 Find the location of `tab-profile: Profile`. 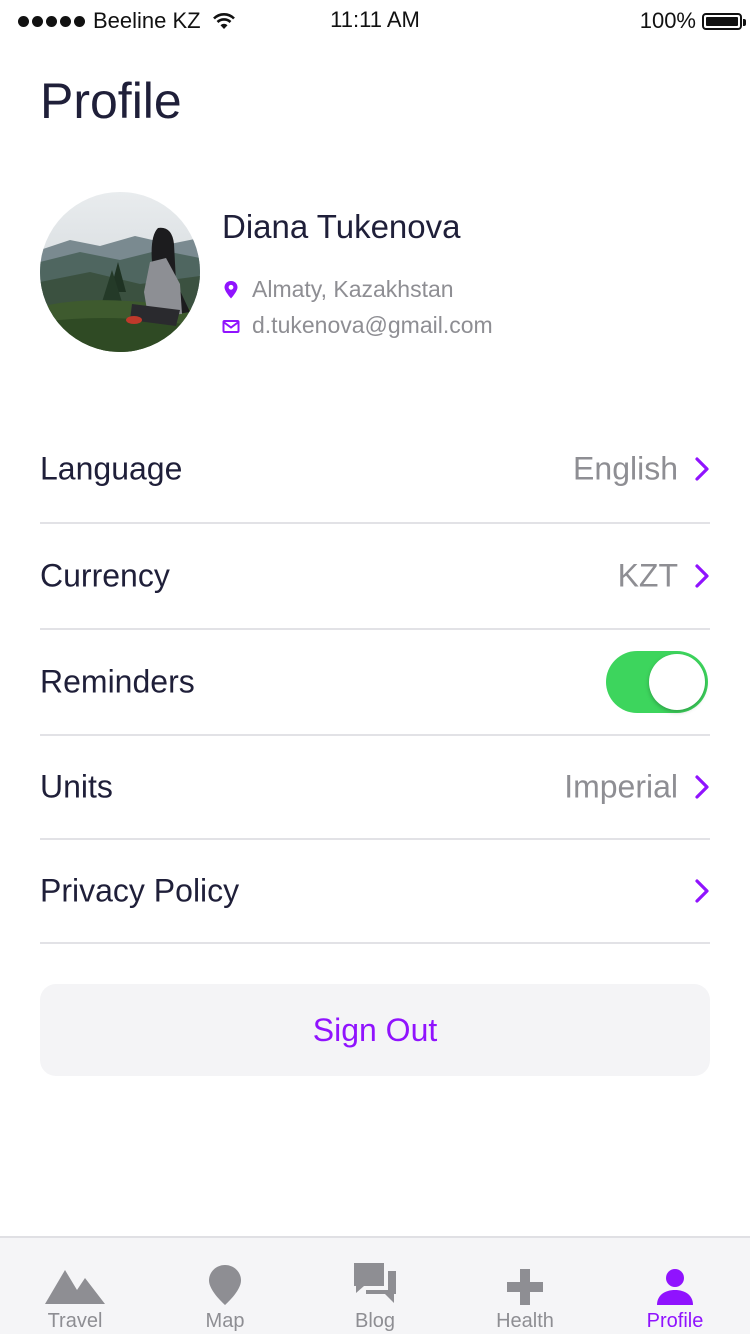

tab-profile: Profile is located at coordinates (675, 1286).